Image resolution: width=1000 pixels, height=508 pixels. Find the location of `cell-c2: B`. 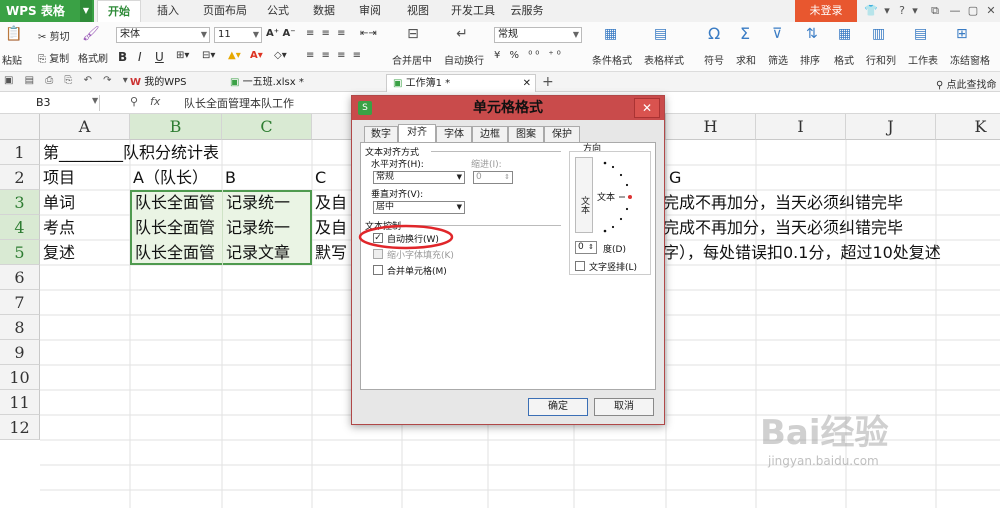

cell-c2: B is located at coordinates (267, 177).